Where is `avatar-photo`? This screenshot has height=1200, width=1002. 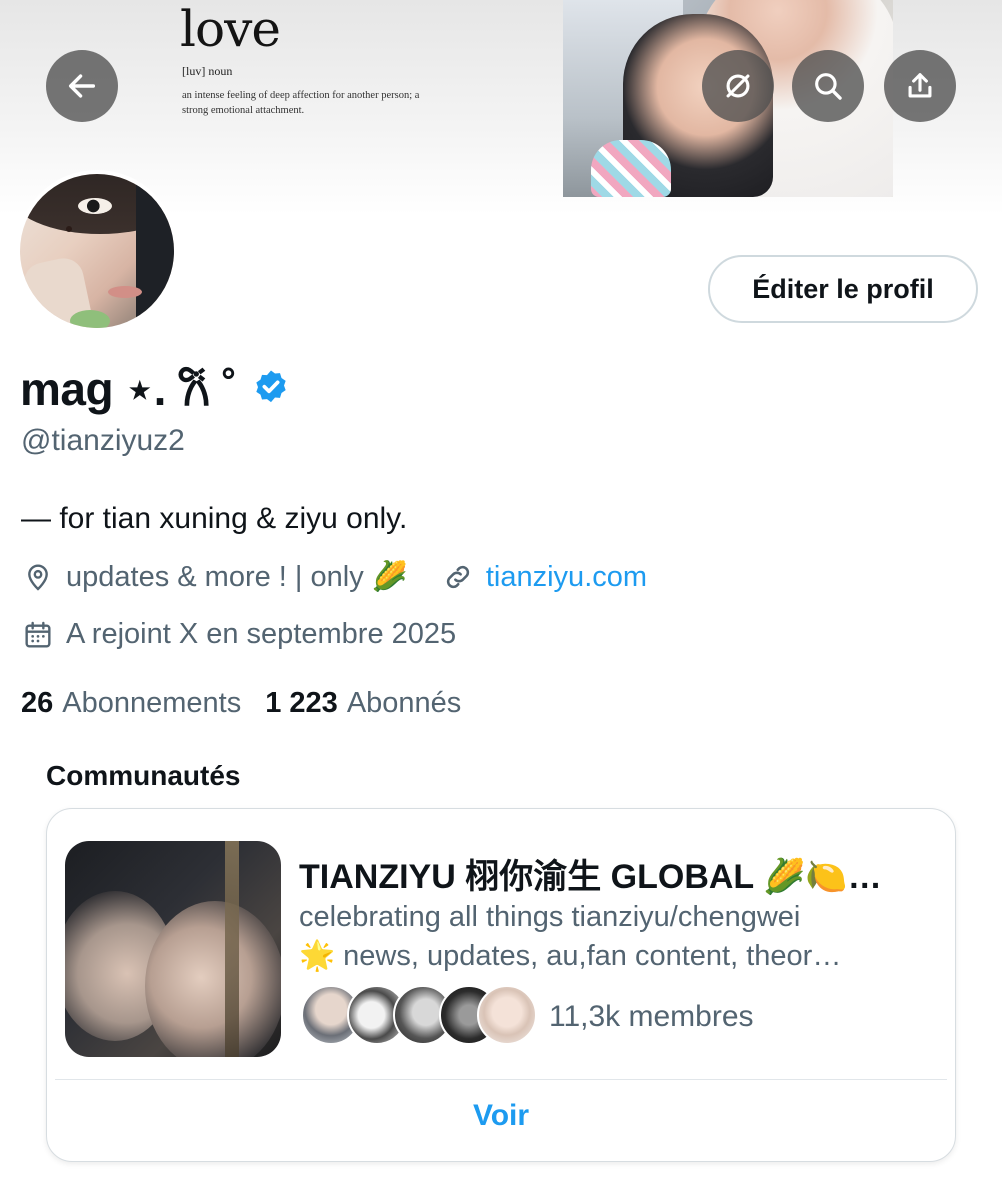
avatar-photo is located at coordinates (97, 251).